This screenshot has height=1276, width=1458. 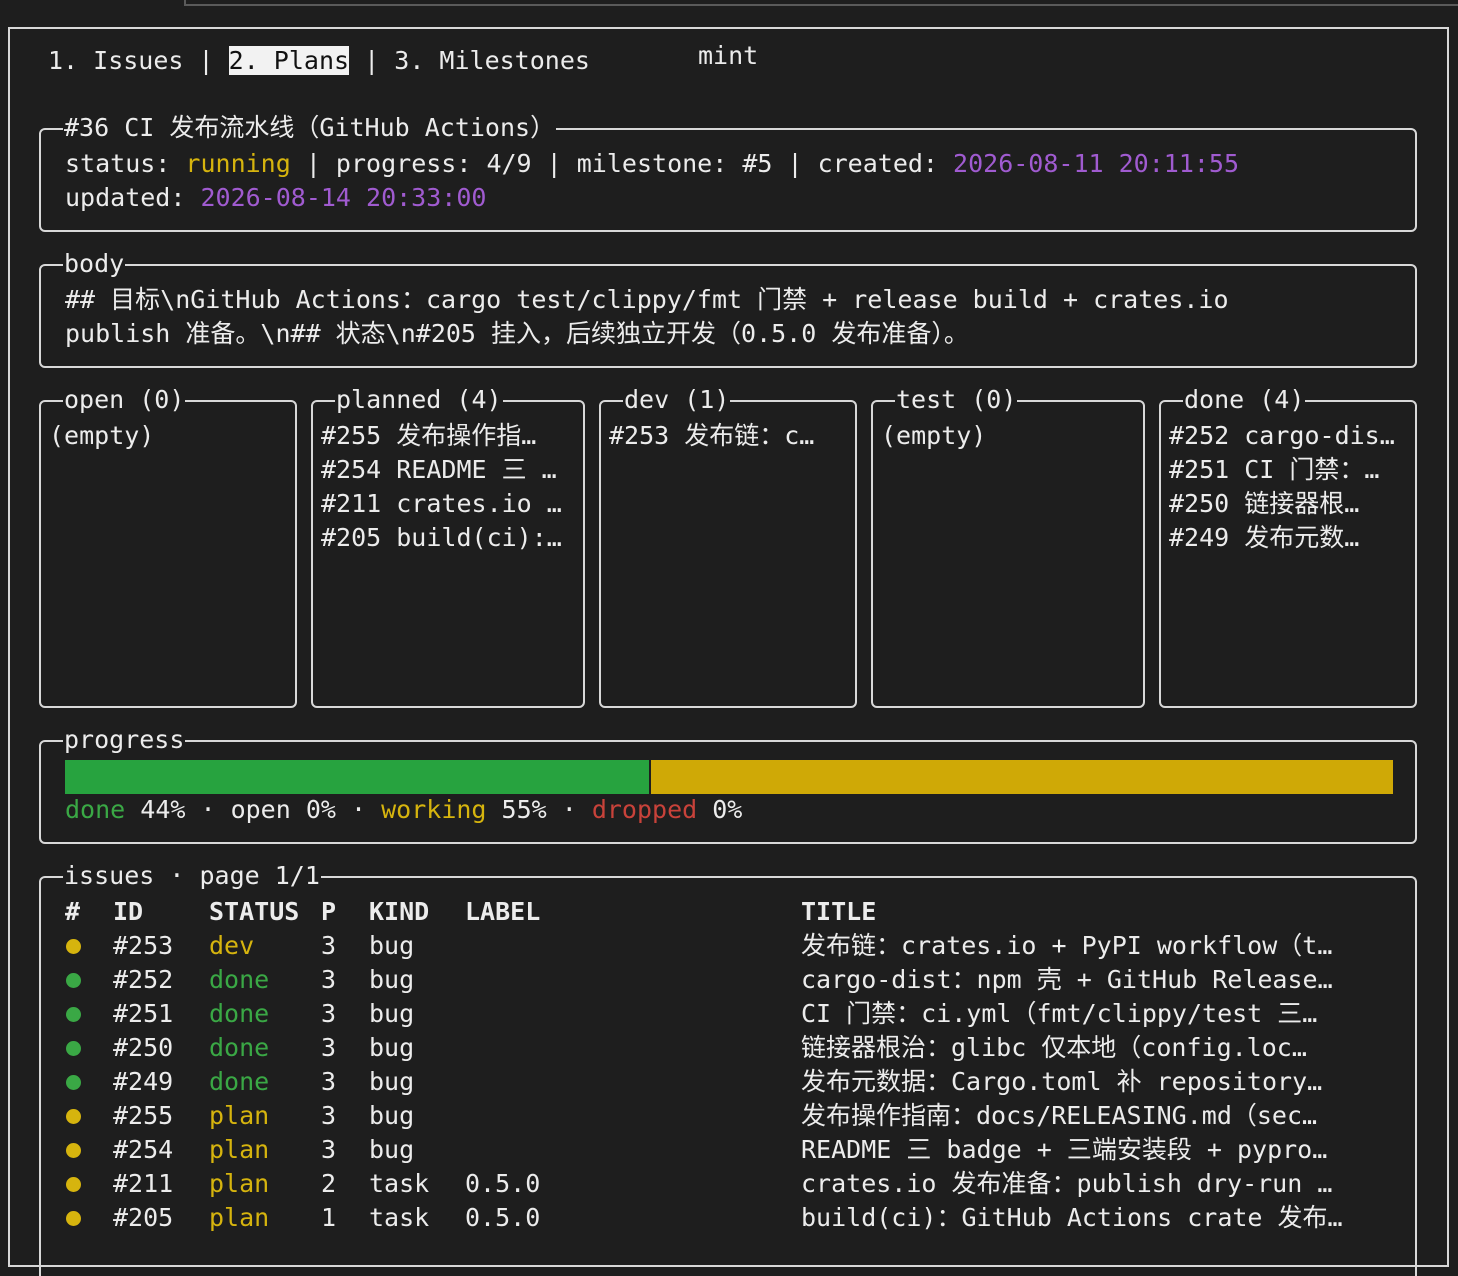 What do you see at coordinates (124, 400) in the screenshot?
I see `column-title: open (0)` at bounding box center [124, 400].